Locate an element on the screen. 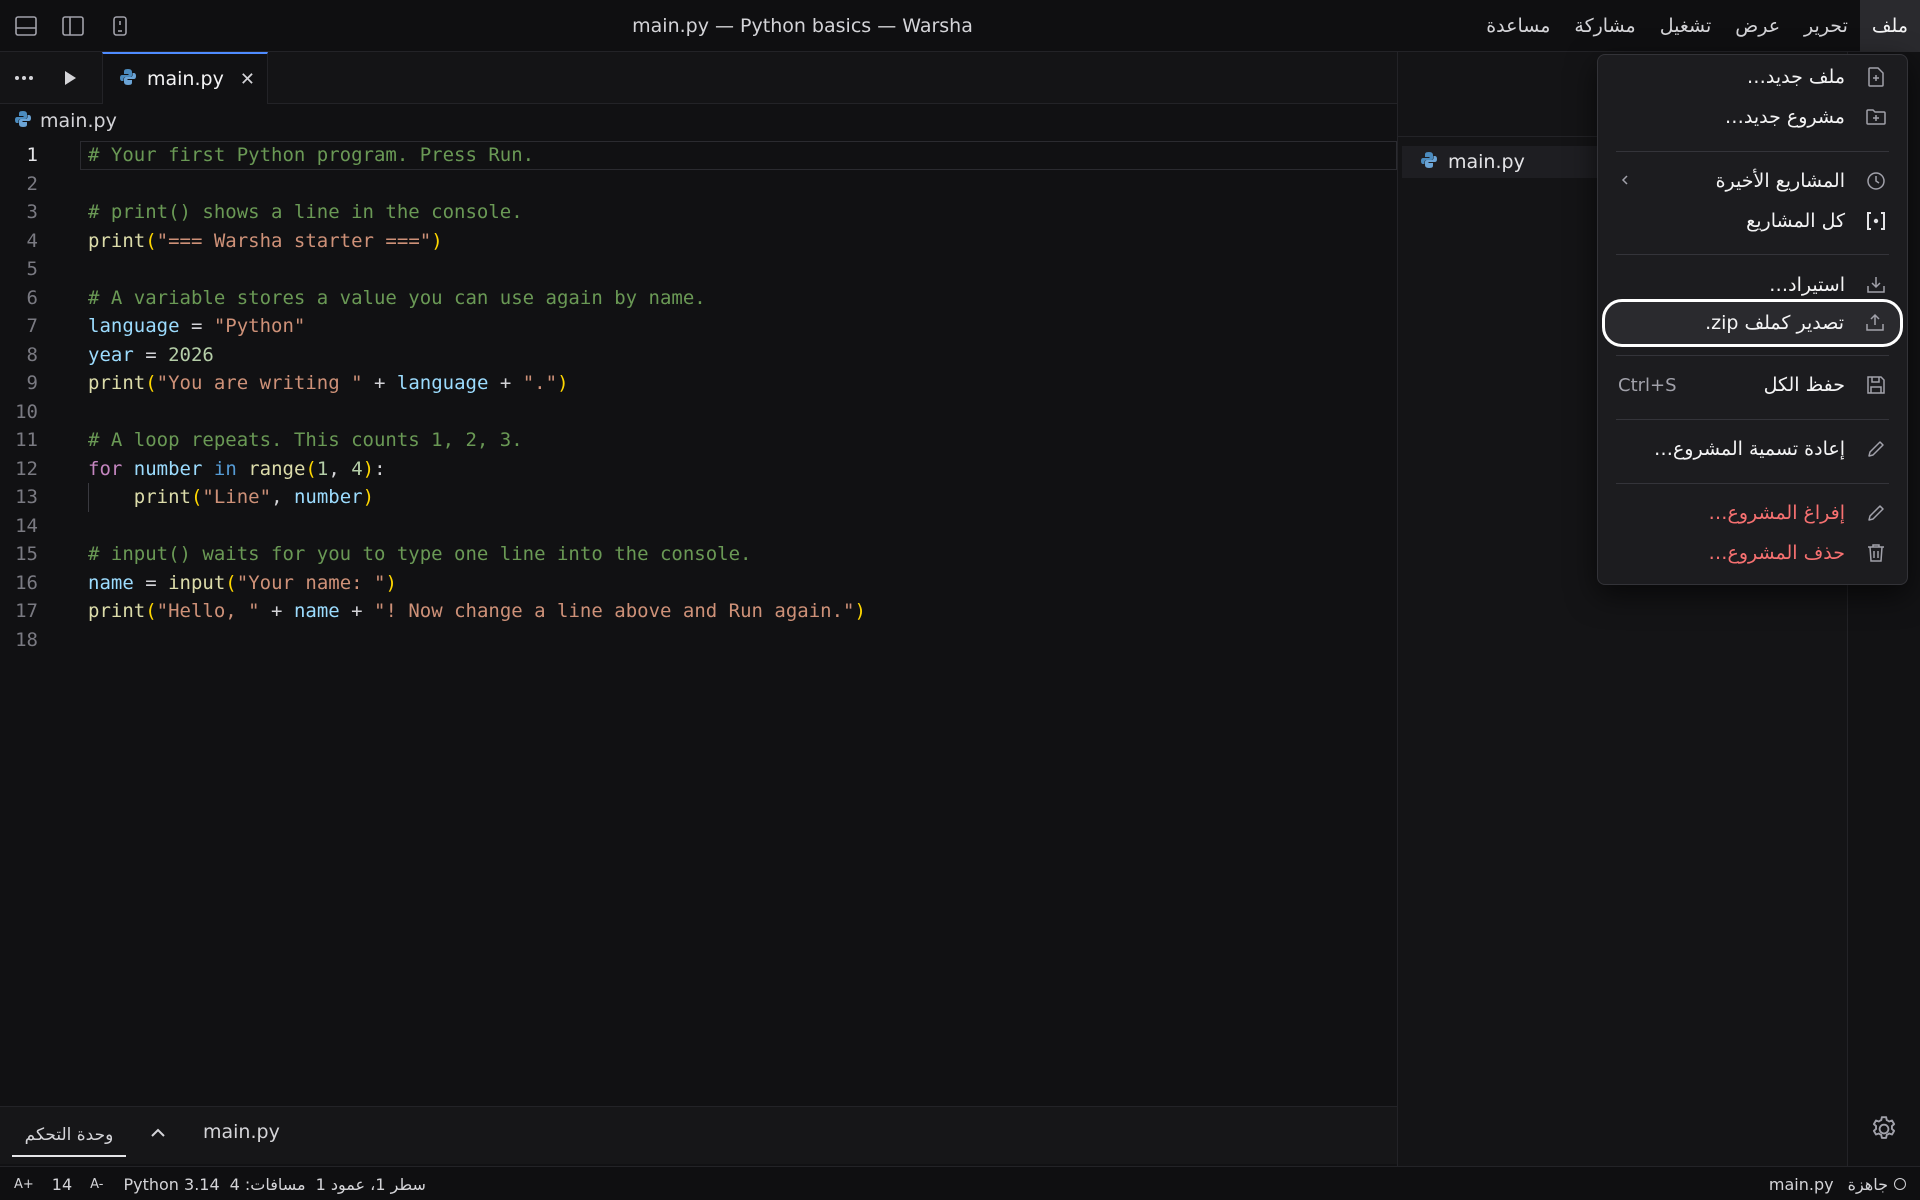  clock-icon is located at coordinates (1876, 181).